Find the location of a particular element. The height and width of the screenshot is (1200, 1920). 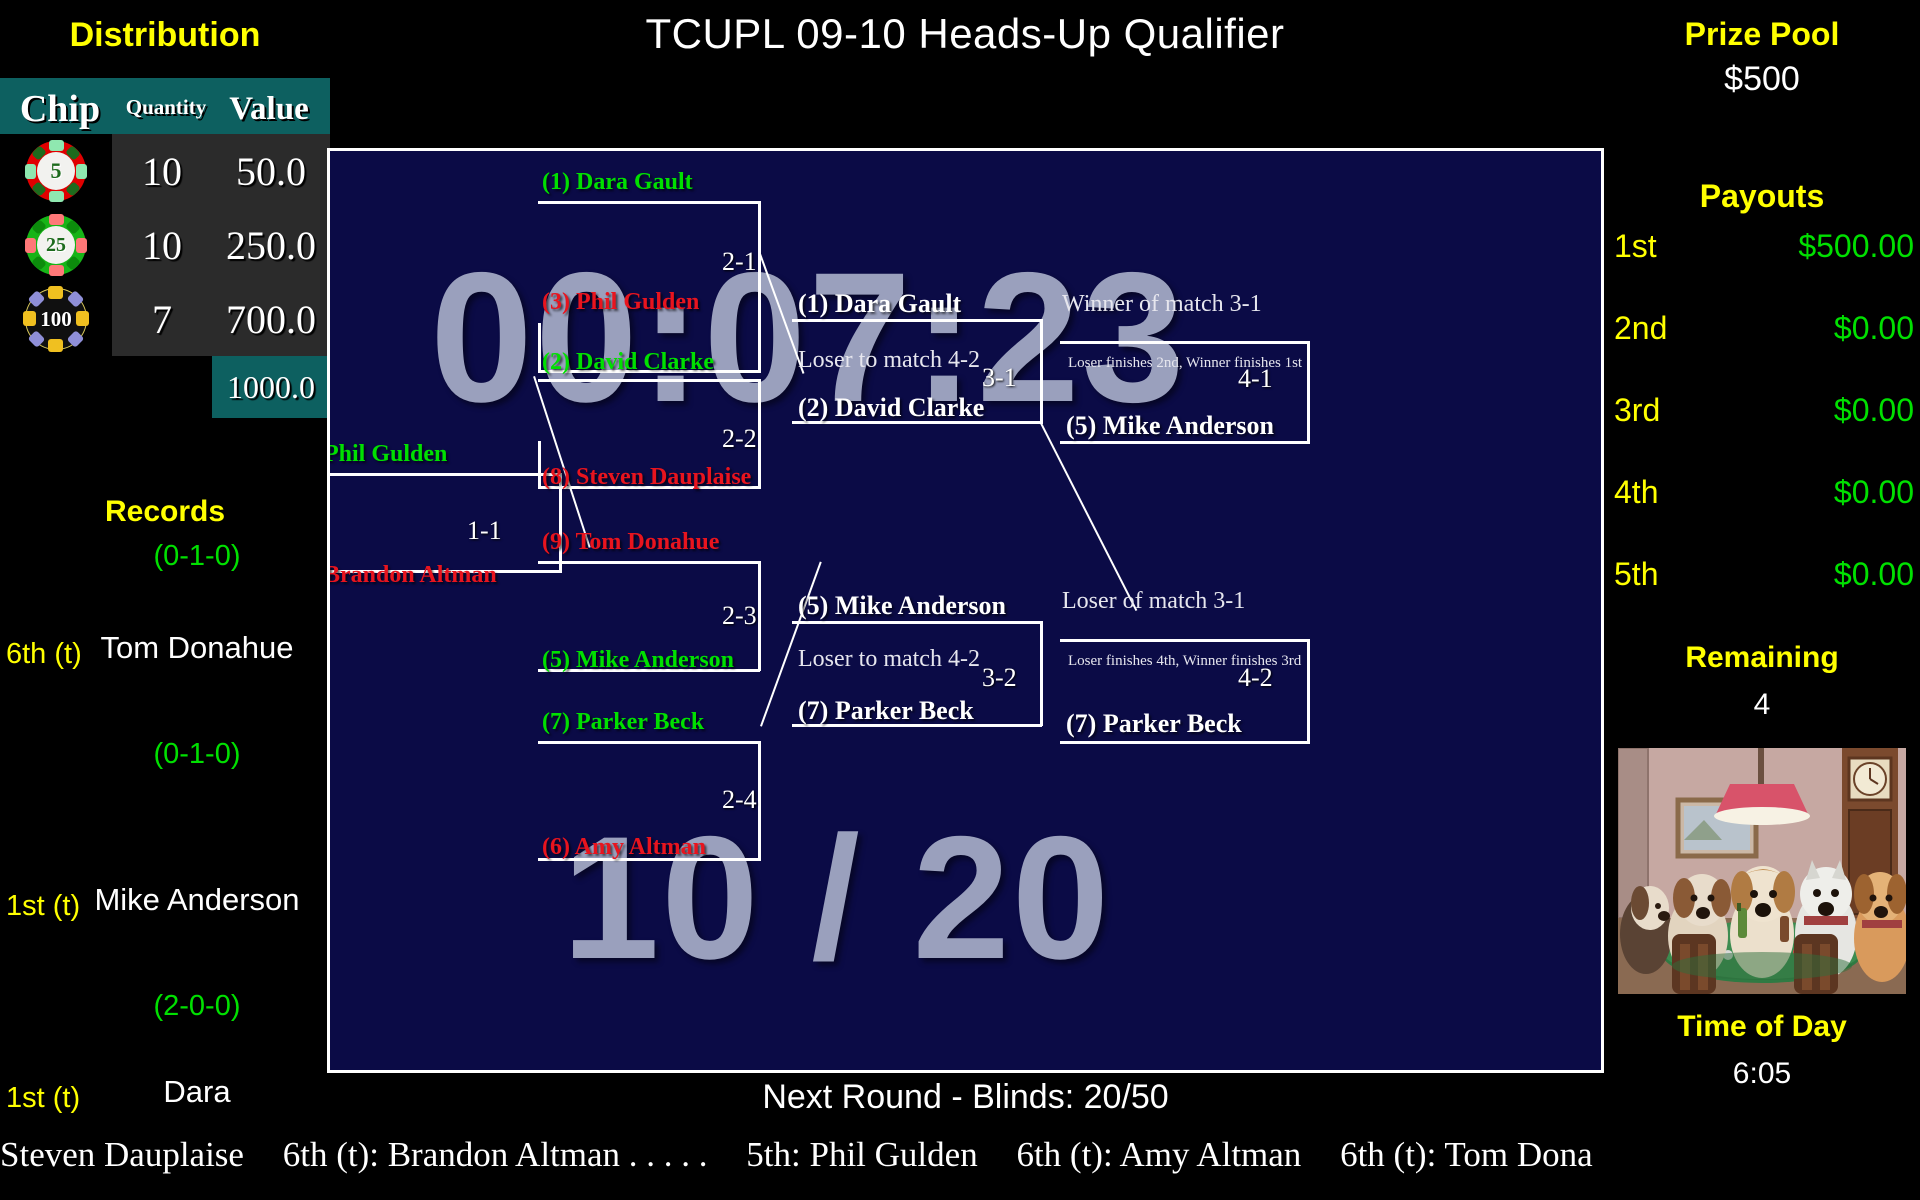

bracket-source-note: Winner of match 3-1 is located at coordinates (1162, 304).